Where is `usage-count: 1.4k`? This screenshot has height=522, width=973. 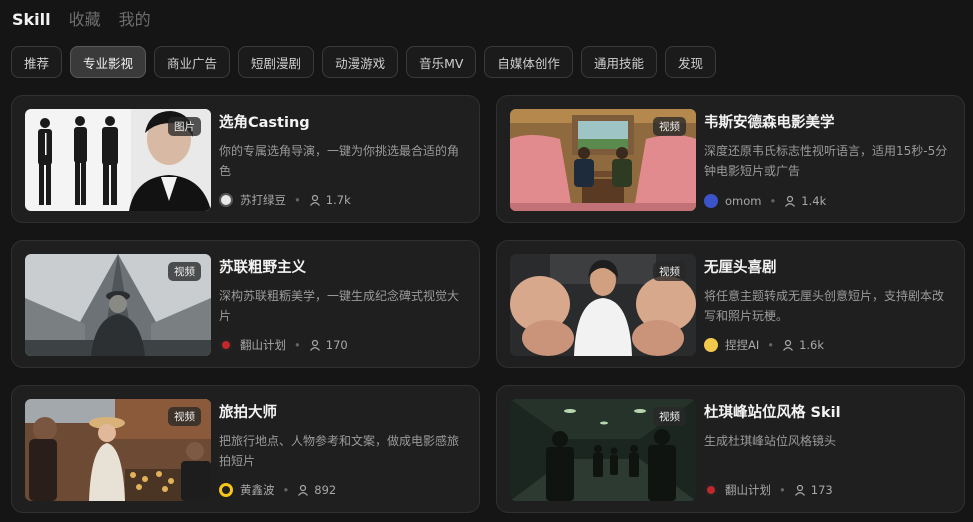 usage-count: 1.4k is located at coordinates (814, 201).